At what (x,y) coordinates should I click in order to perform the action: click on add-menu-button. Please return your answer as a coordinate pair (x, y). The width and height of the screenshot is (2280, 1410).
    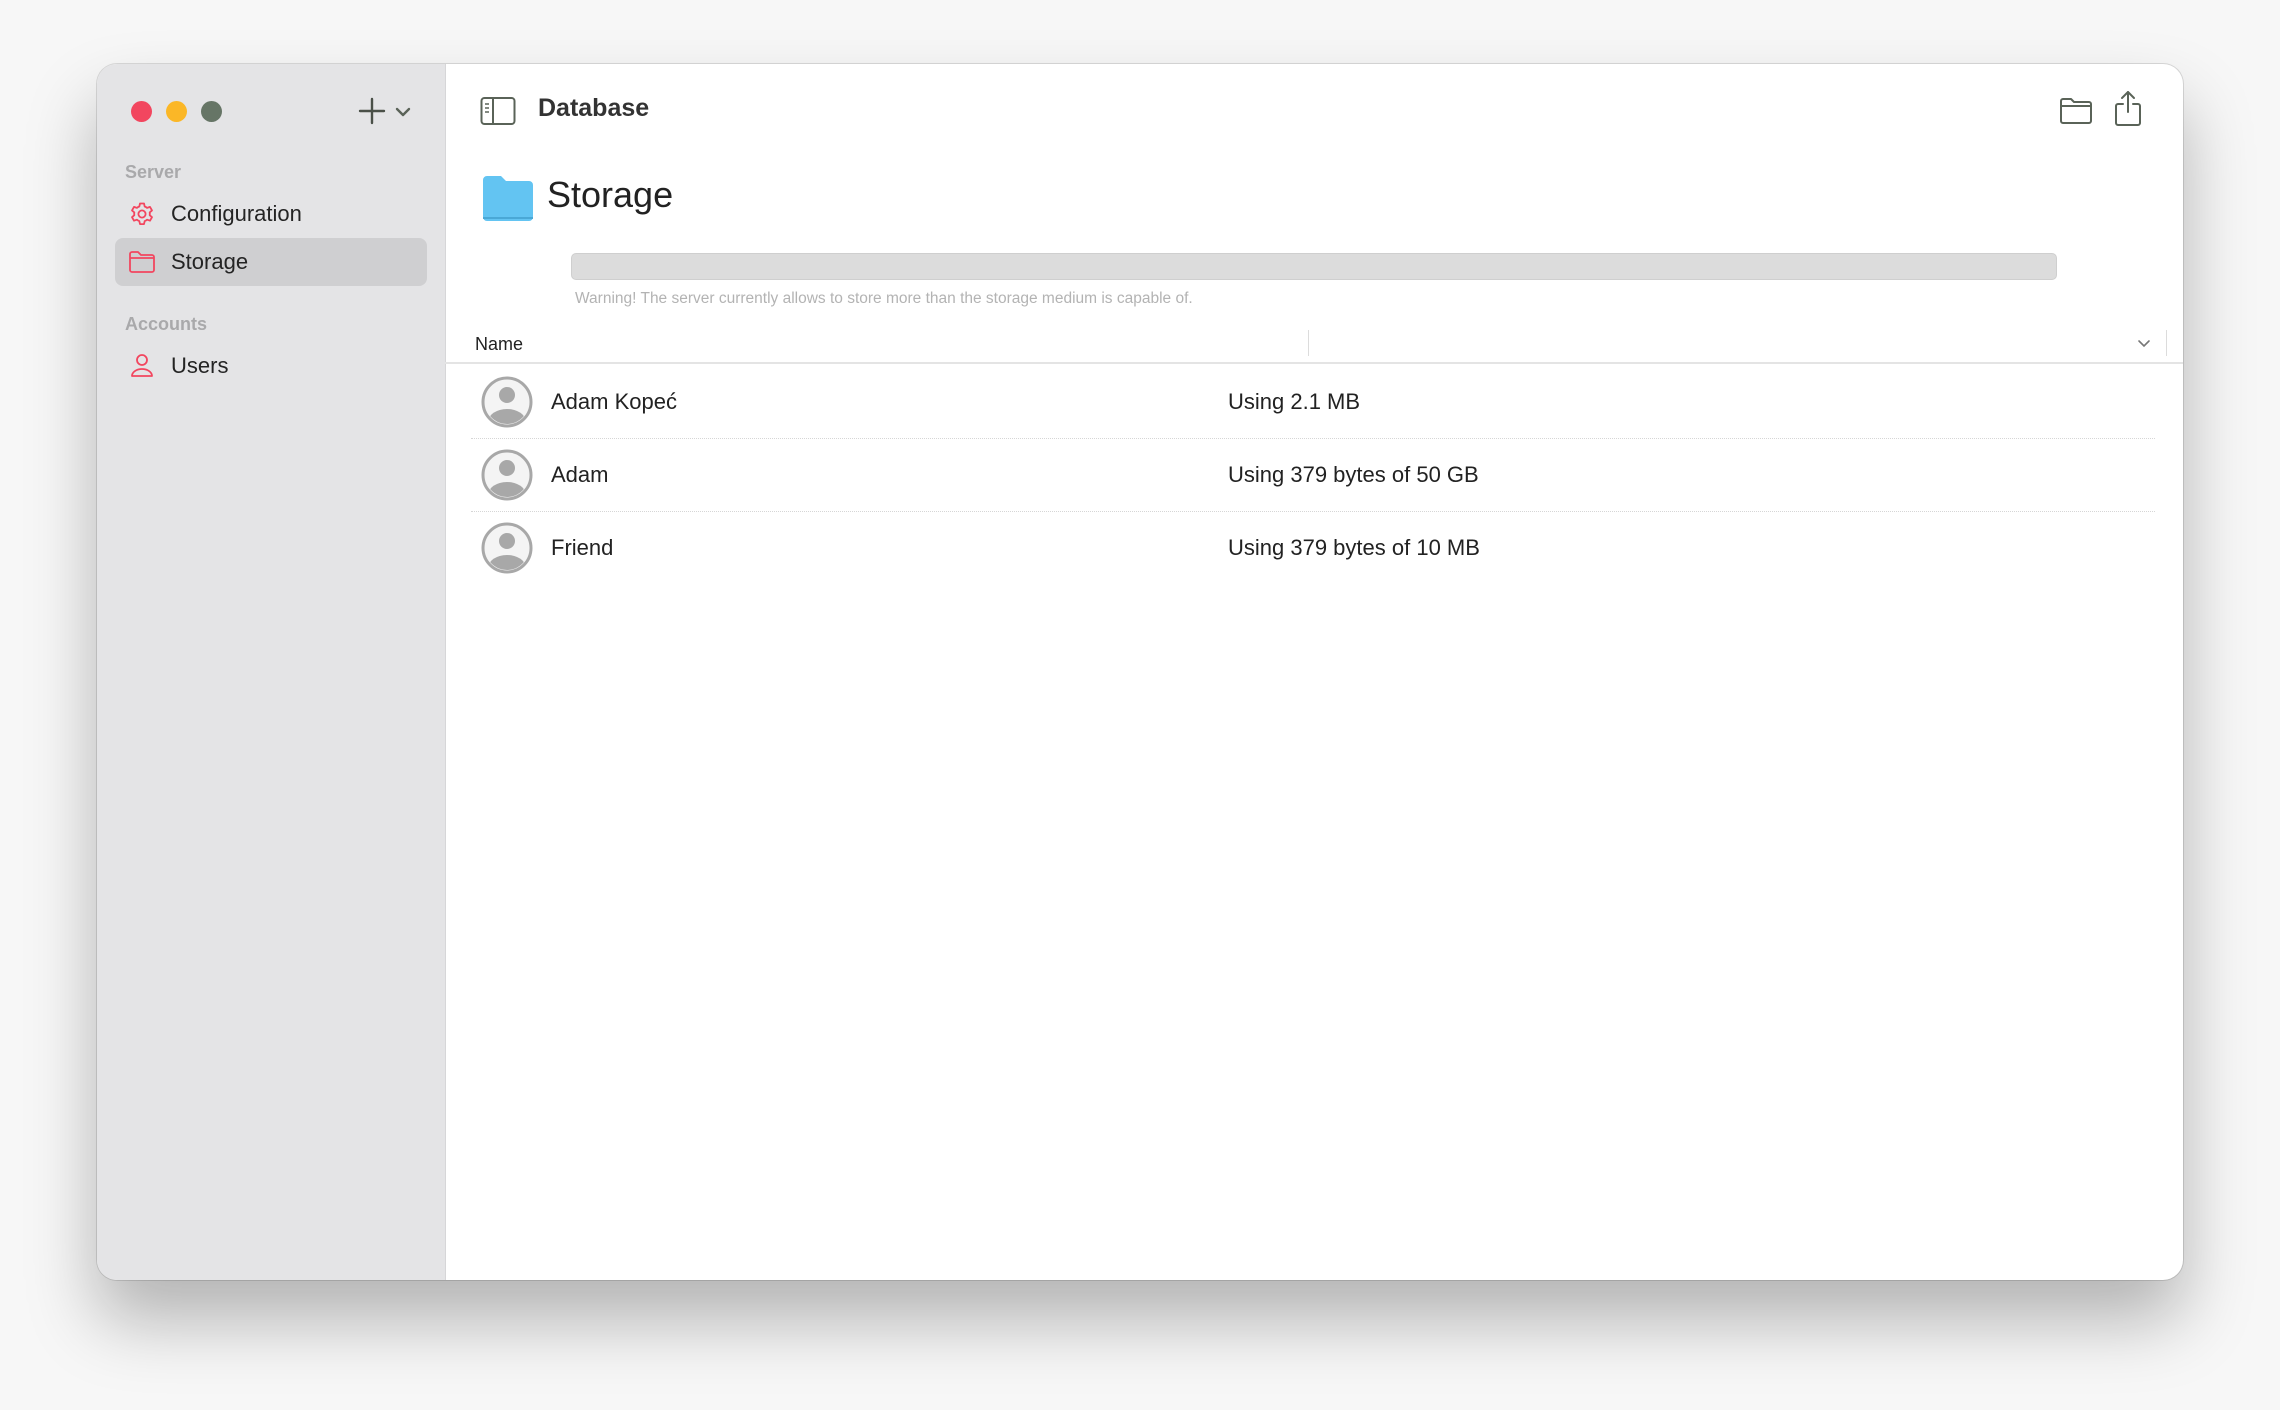
    Looking at the image, I should click on (403, 112).